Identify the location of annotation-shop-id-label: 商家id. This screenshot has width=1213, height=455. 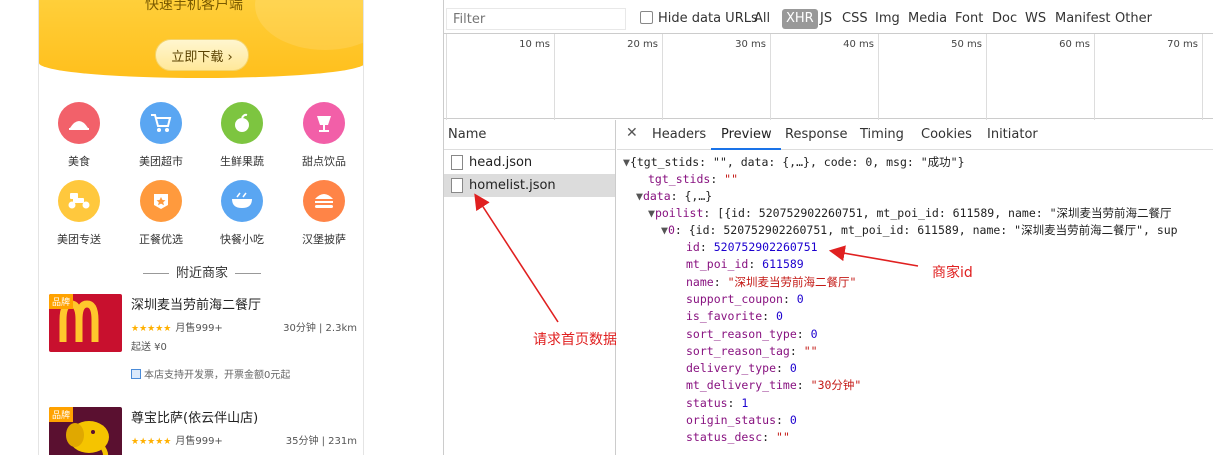
(952, 273).